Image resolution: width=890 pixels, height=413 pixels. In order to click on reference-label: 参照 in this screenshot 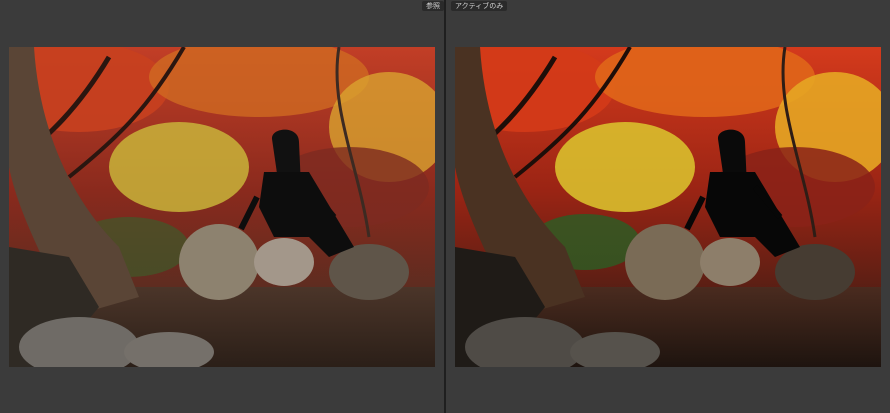, I will do `click(433, 6)`.